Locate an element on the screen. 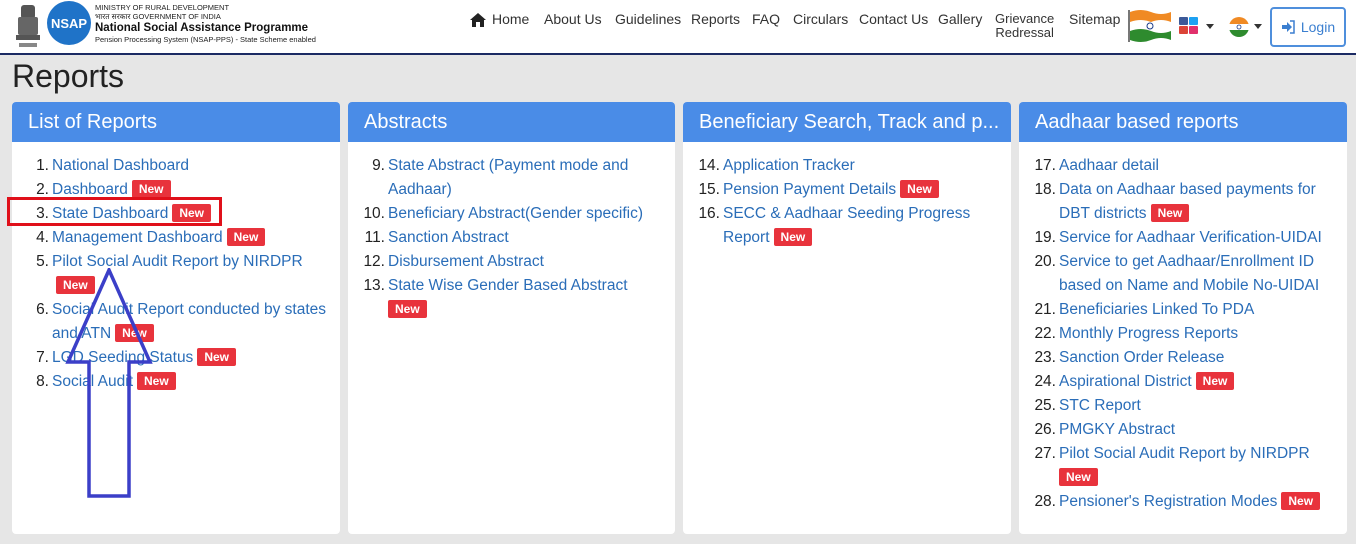  nav-gallery: Gallery is located at coordinates (960, 19).